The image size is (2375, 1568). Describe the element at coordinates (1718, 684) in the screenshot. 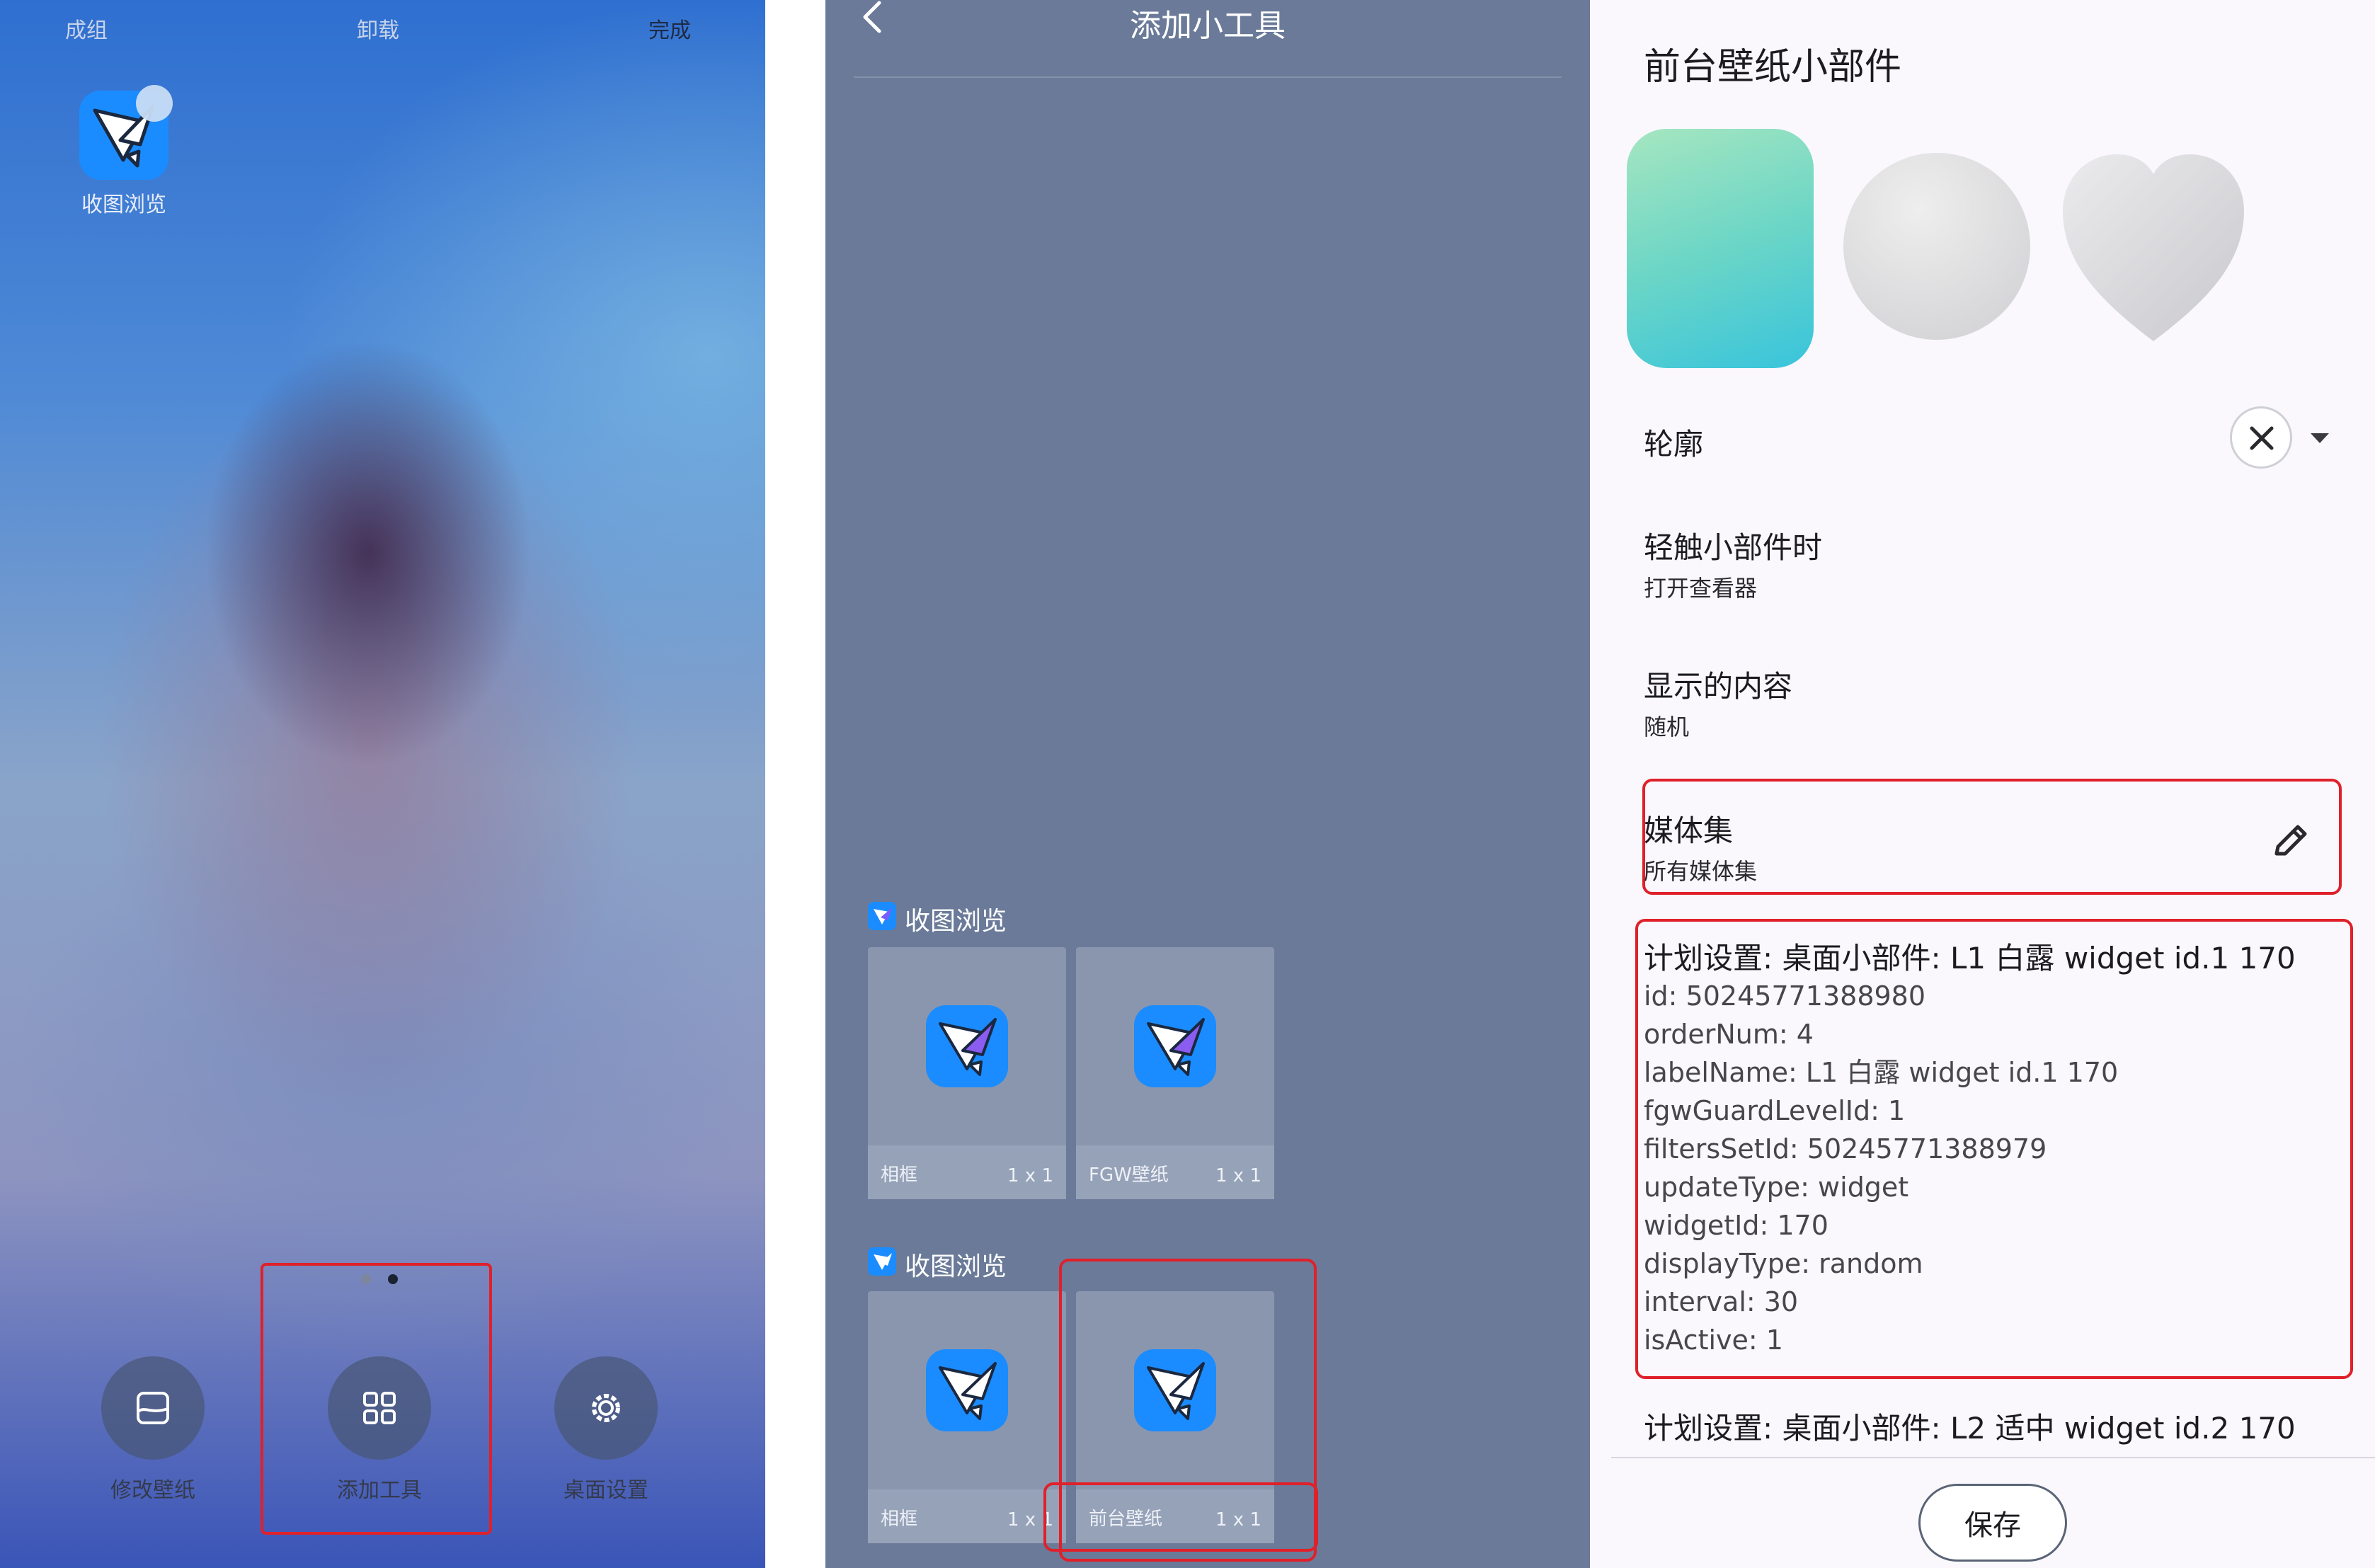

I see `content-title: 显示的内容` at that location.